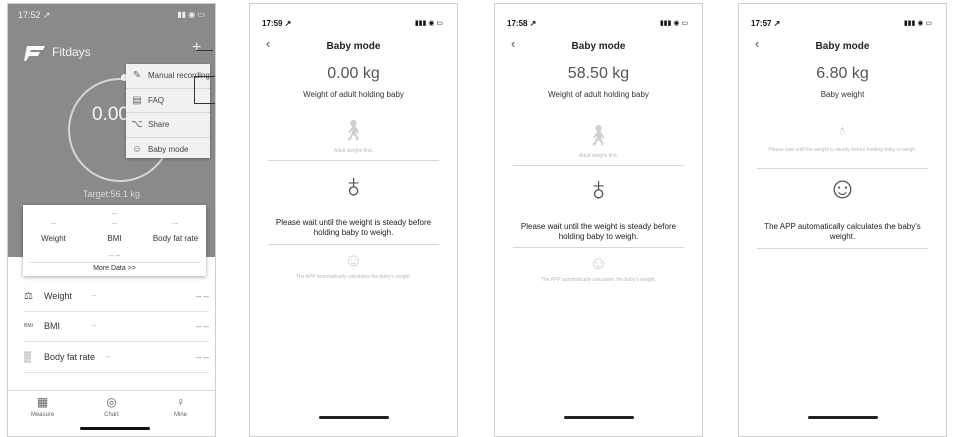  What do you see at coordinates (114, 268) in the screenshot?
I see `more-data-link: More Data >>` at bounding box center [114, 268].